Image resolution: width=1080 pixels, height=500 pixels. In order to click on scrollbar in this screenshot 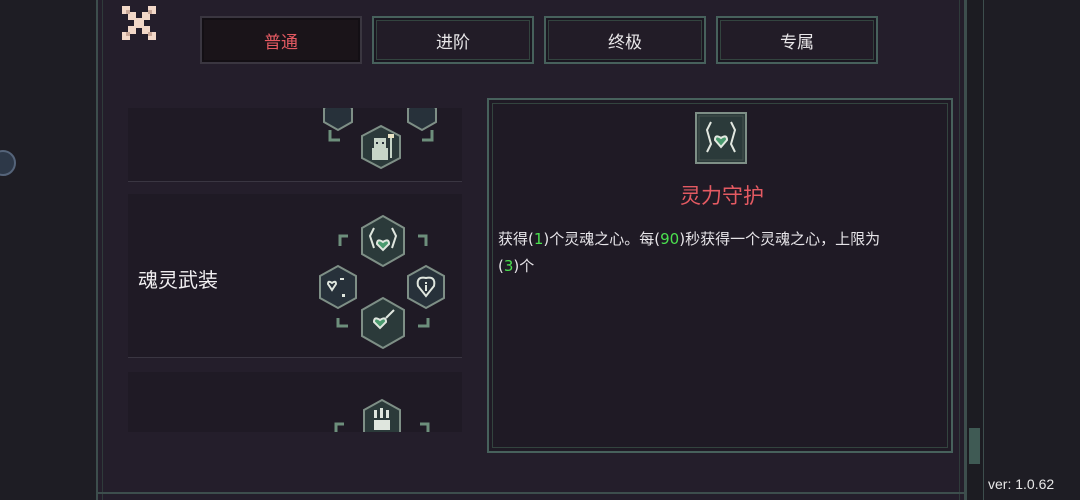, I will do `click(975, 250)`.